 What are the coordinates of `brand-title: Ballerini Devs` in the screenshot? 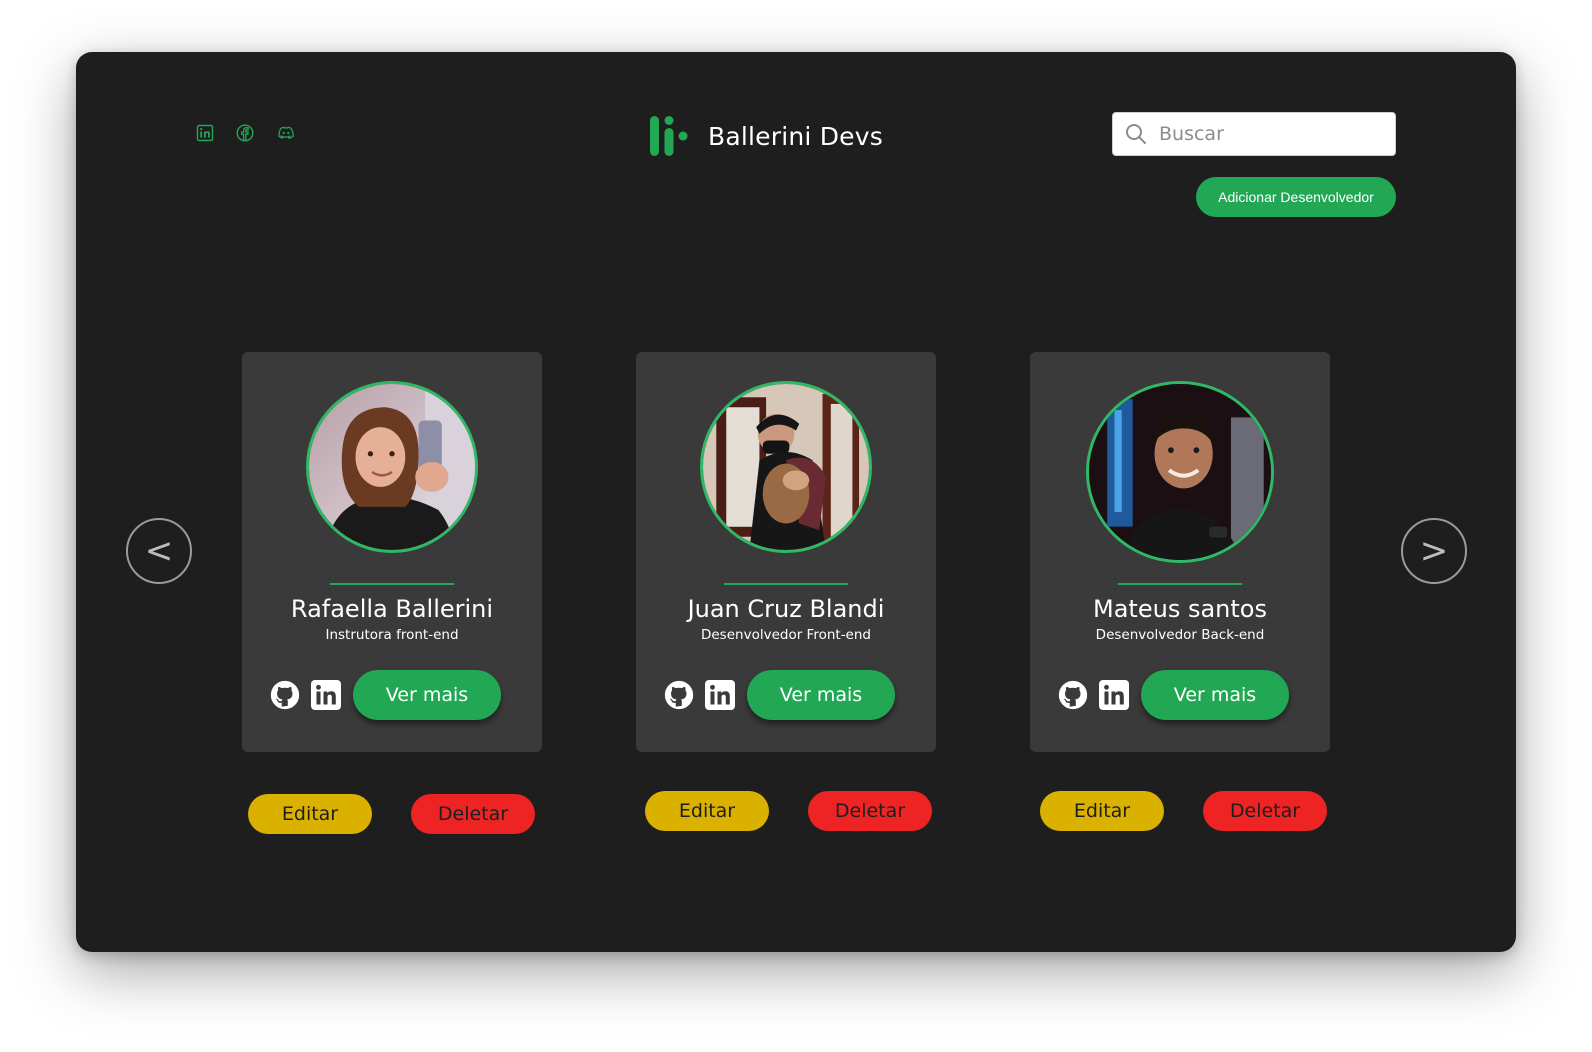 It's located at (795, 136).